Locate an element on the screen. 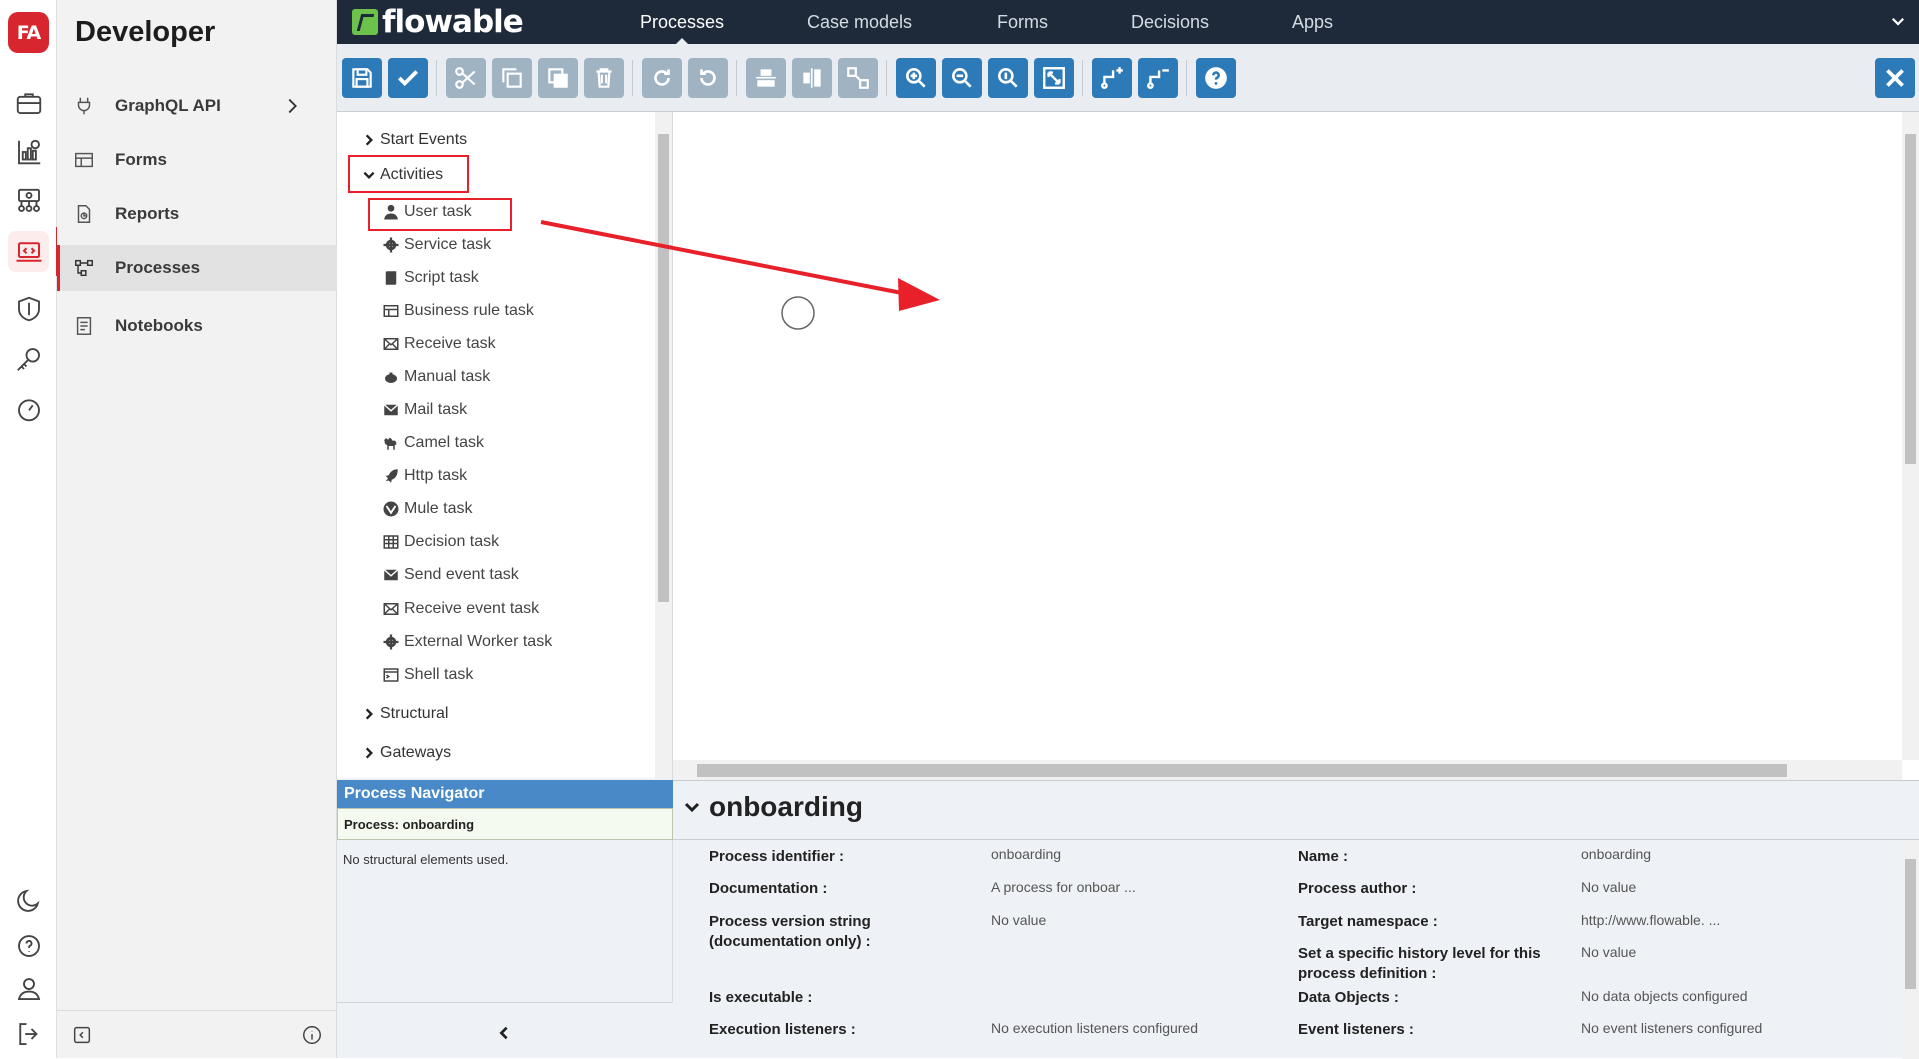 This screenshot has width=1919, height=1059. tab-forms: Forms is located at coordinates (1022, 22).